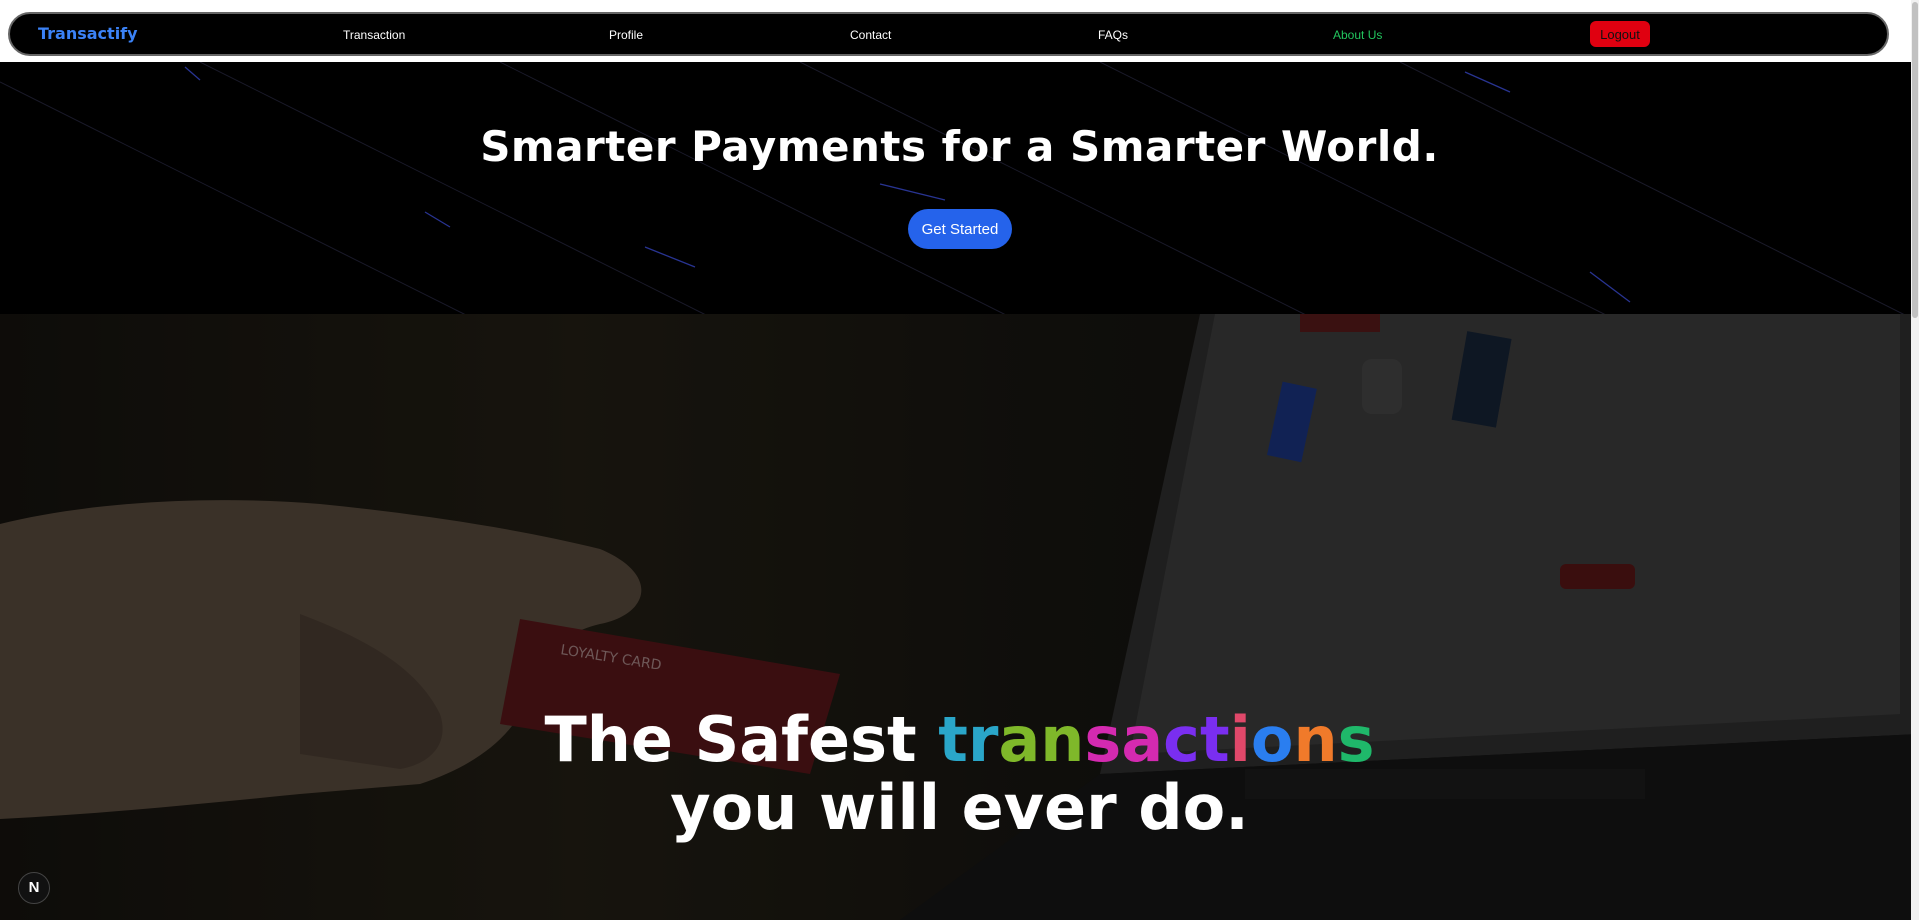 The height and width of the screenshot is (920, 1919). Describe the element at coordinates (1181, 739) in the screenshot. I see `rainbow-letter: c` at that location.